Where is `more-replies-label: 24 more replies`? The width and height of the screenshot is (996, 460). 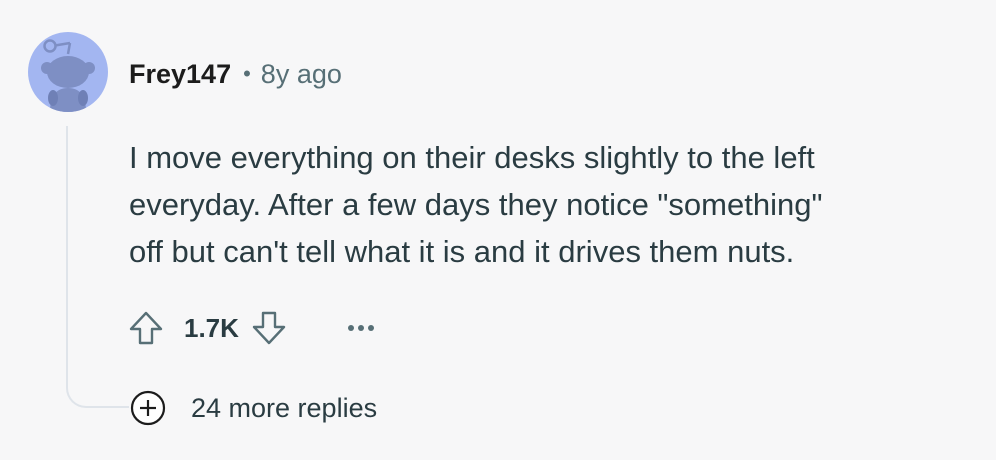 more-replies-label: 24 more replies is located at coordinates (284, 407).